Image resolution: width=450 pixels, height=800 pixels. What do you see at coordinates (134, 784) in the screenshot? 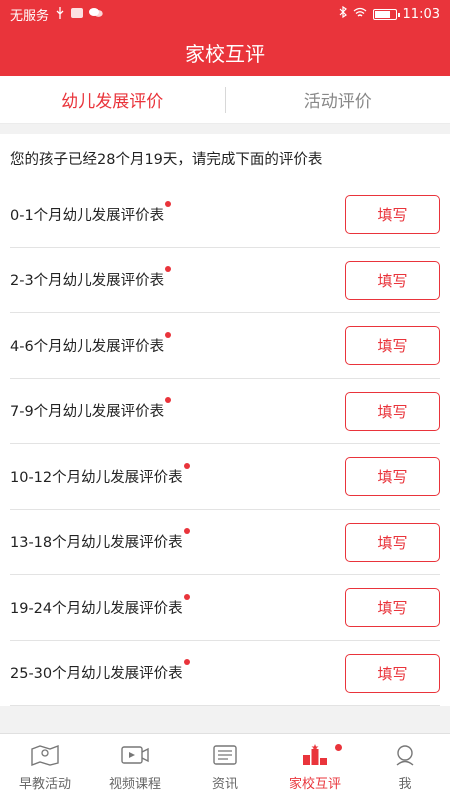
I see `nav-label: 视频课程` at bounding box center [134, 784].